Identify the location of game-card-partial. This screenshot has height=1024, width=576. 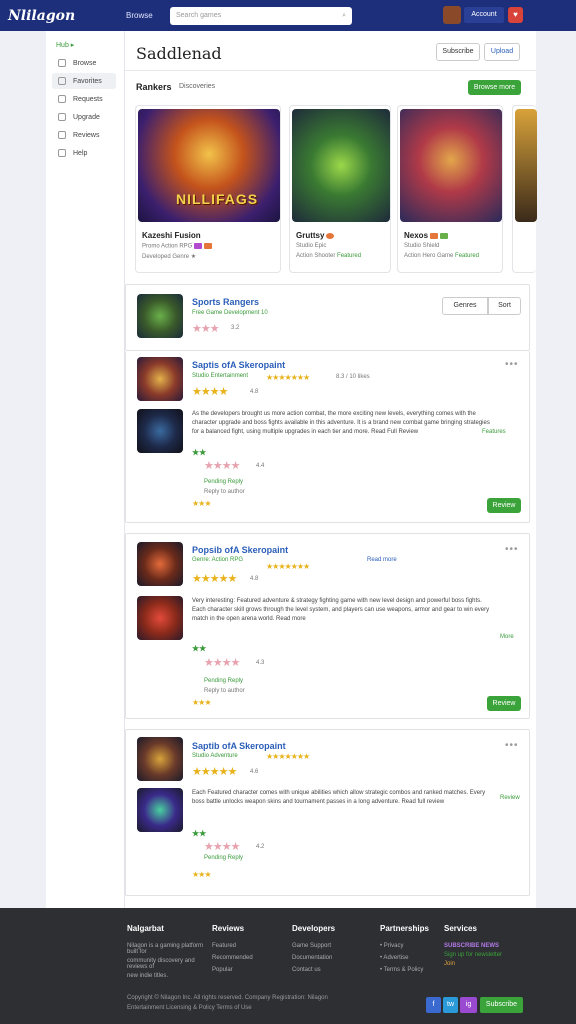
(524, 189).